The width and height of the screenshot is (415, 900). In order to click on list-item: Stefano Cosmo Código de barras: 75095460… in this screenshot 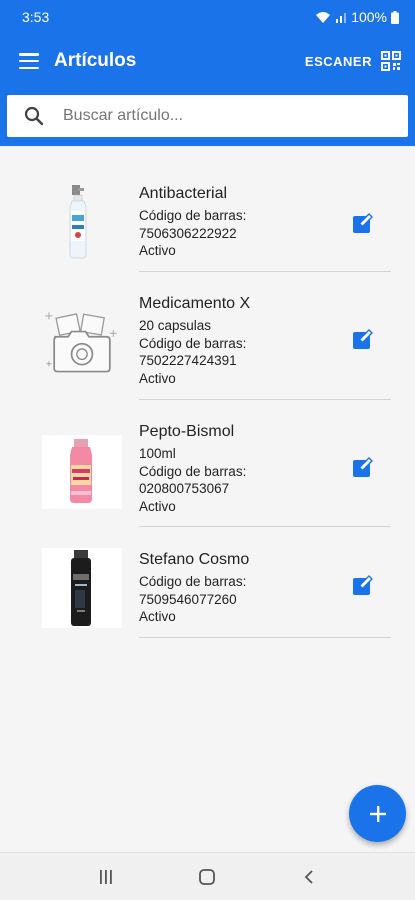, I will do `click(207, 592)`.